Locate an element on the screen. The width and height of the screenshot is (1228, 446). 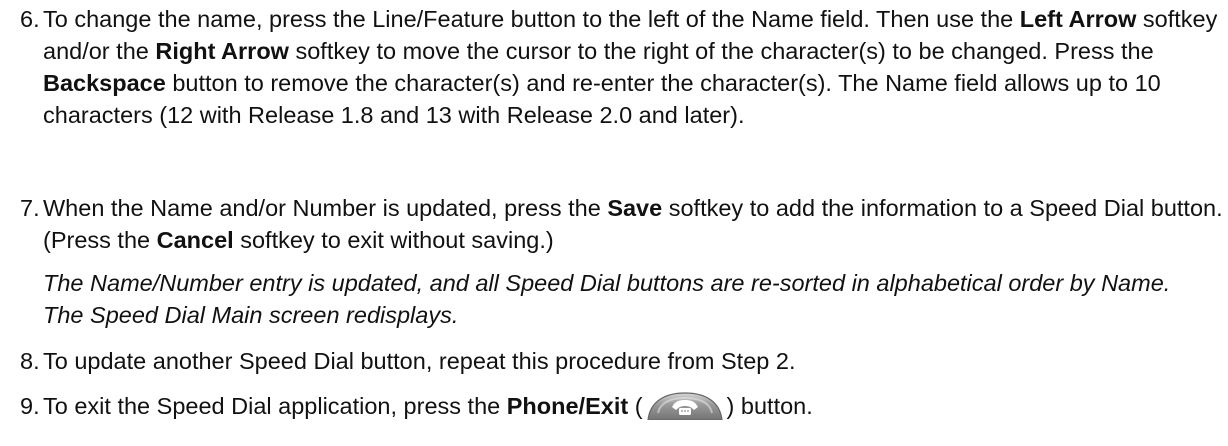
left-arrow-softkey-label: Left Arrow is located at coordinates (1078, 19).